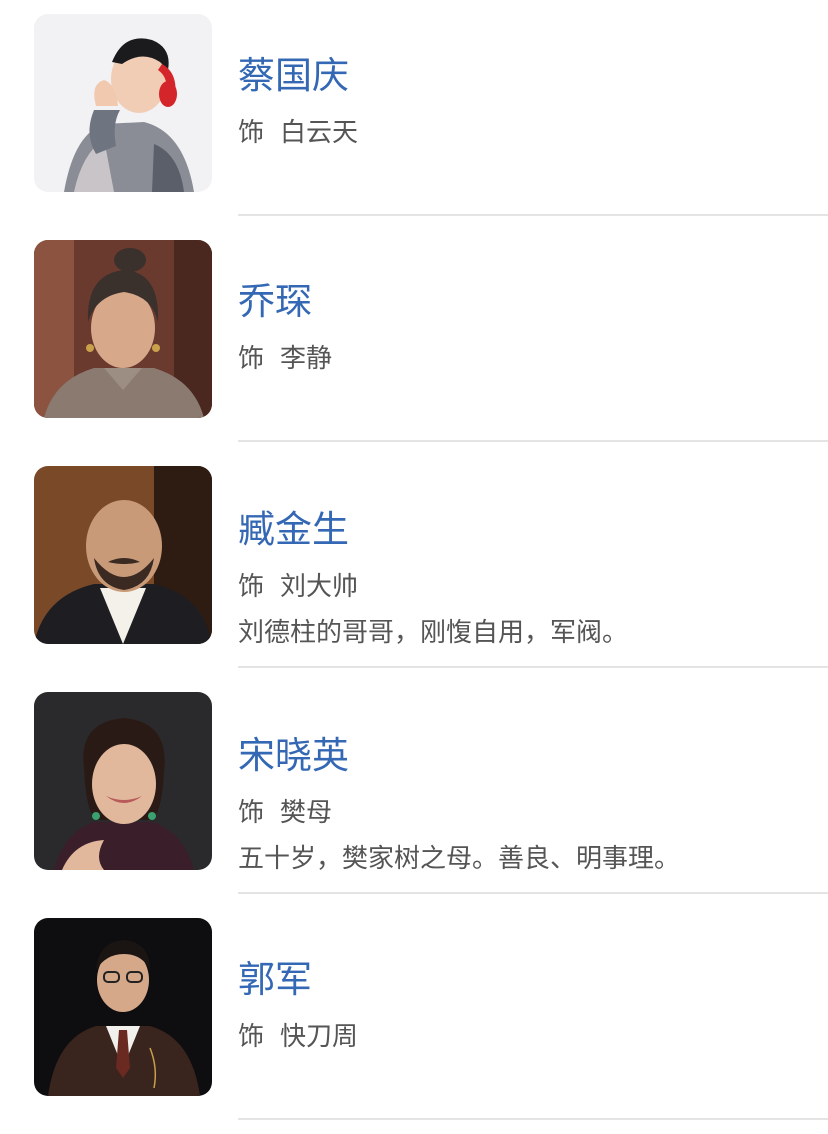 This screenshot has height=1134, width=828. Describe the element at coordinates (275, 980) in the screenshot. I see `actor-name-link: 郭军` at that location.